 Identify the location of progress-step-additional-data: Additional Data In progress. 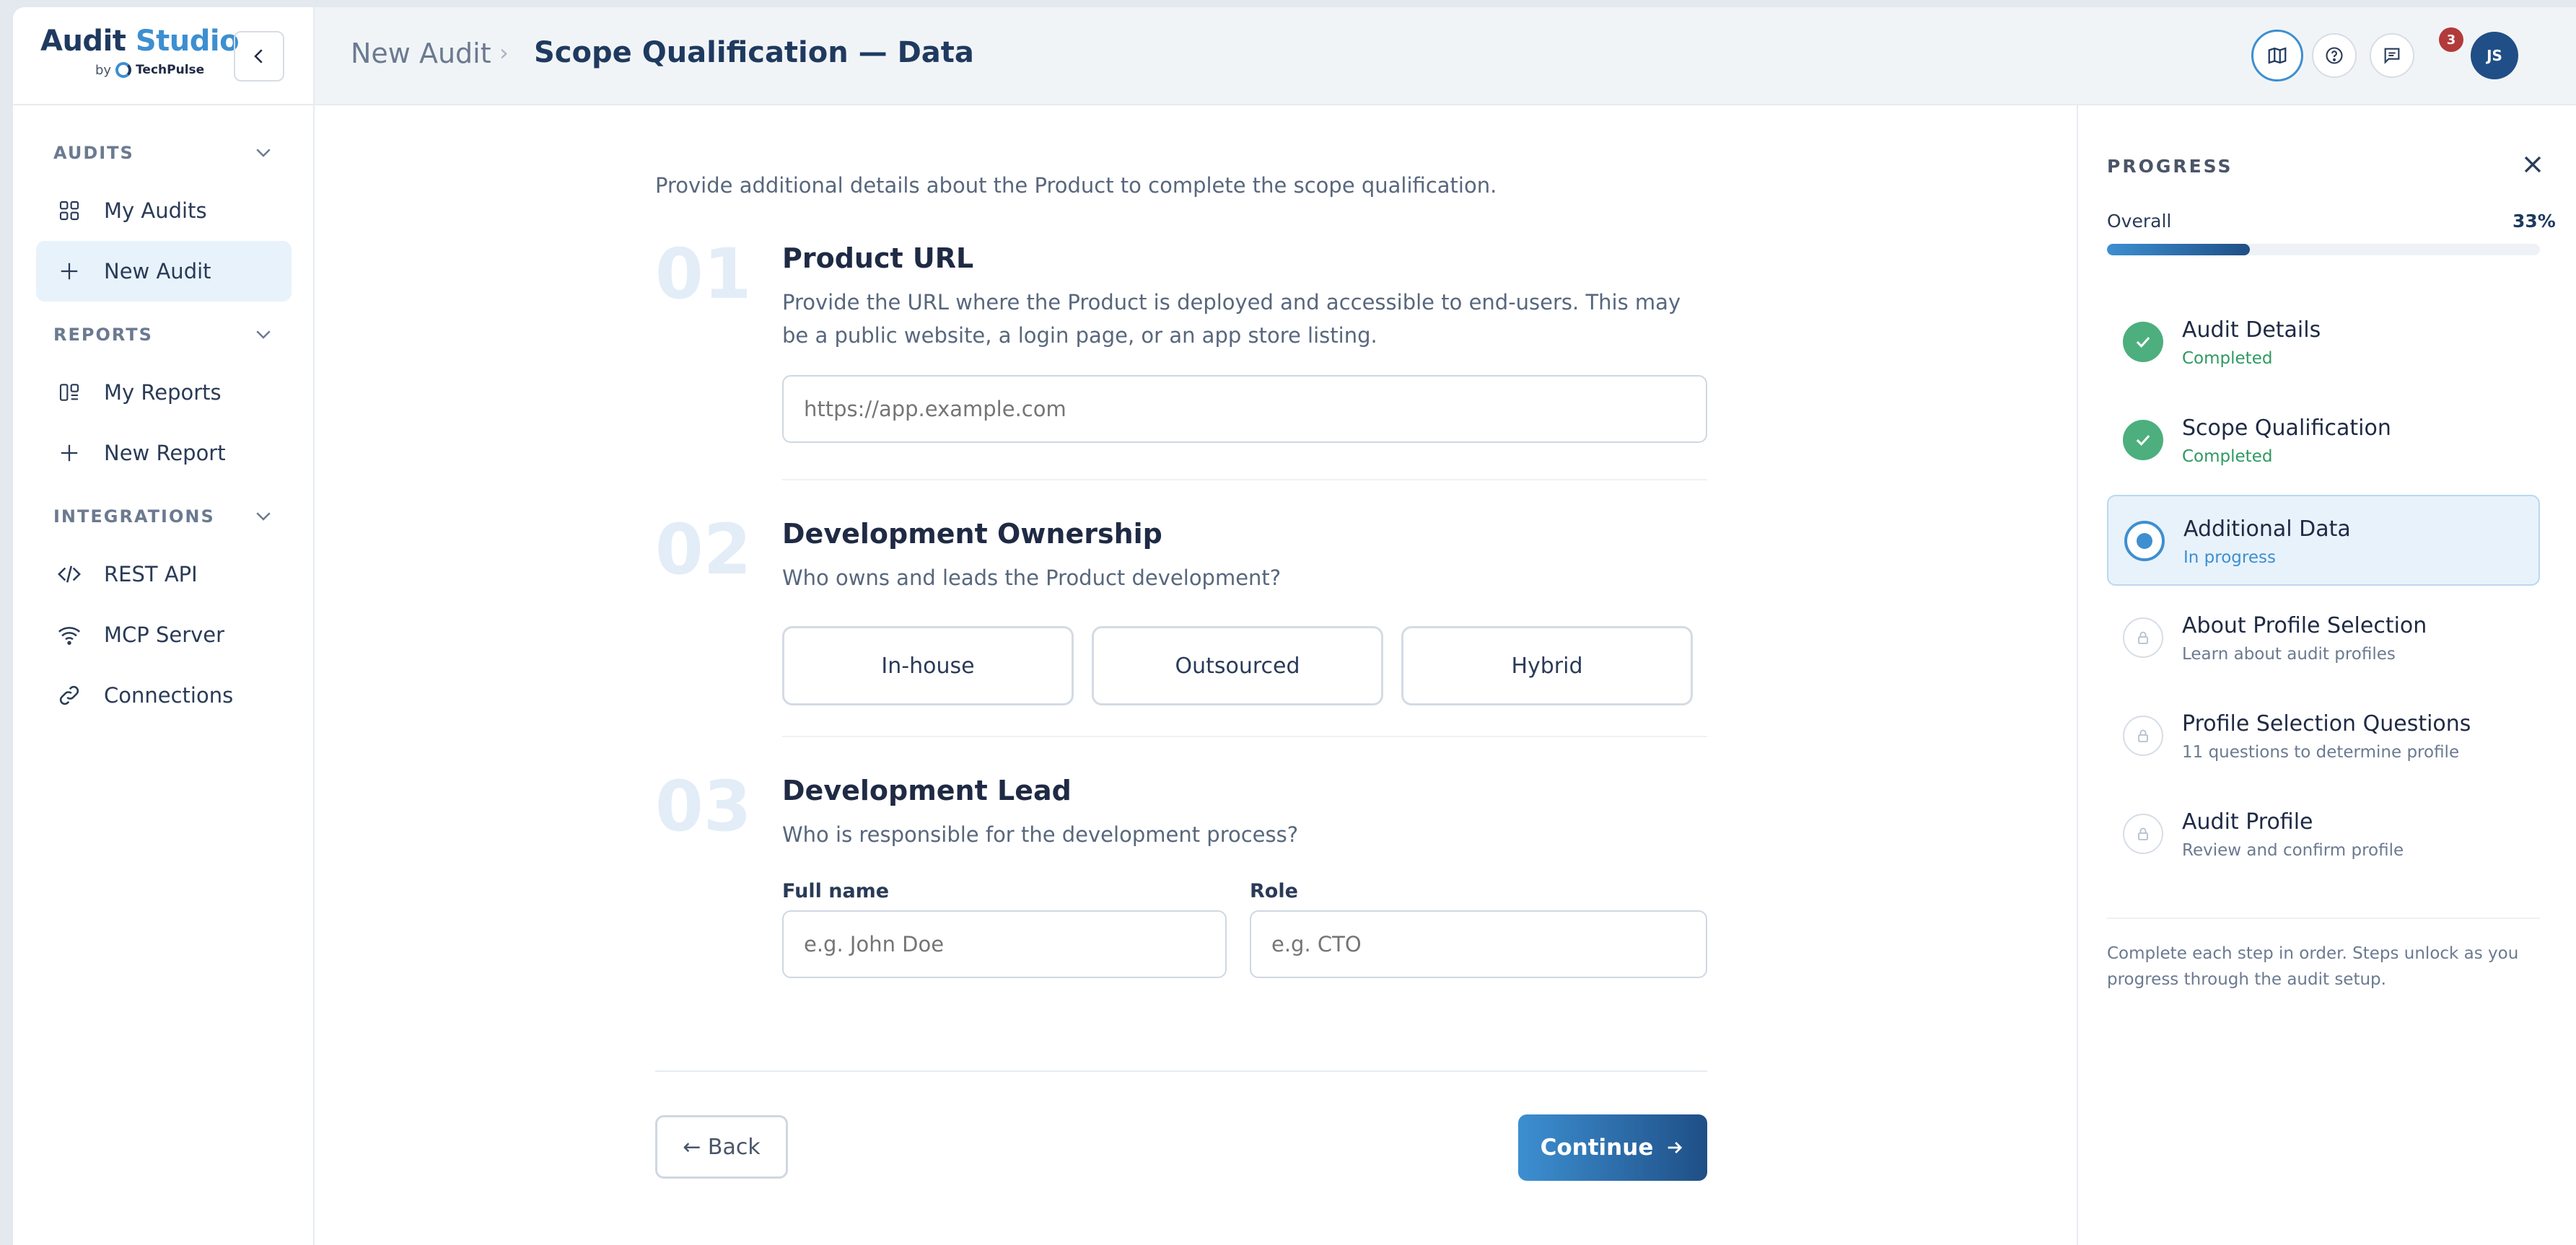
(2323, 540).